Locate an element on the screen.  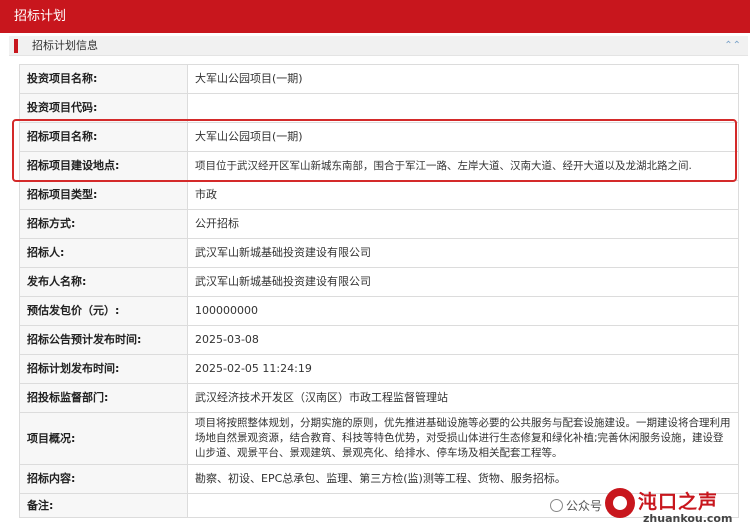
row-value: 武汉经济技术开发区（汉南区）市政工程监督管理站 is located at coordinates (463, 398).